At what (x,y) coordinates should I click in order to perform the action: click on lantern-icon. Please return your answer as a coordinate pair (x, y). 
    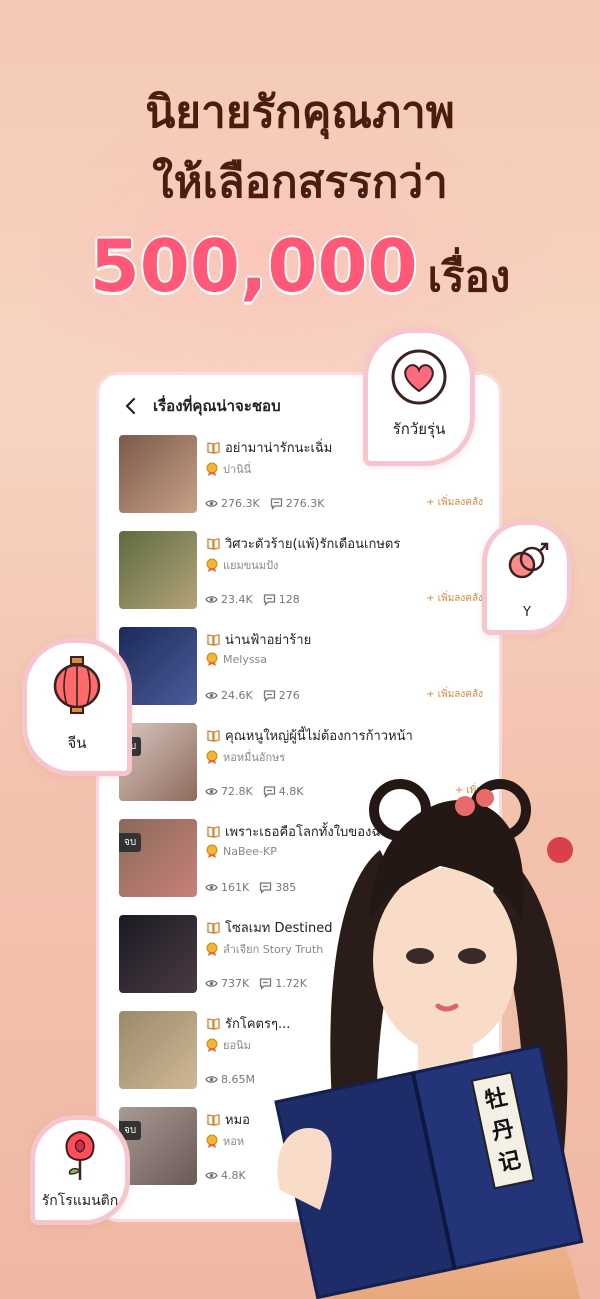
    Looking at the image, I should click on (77, 685).